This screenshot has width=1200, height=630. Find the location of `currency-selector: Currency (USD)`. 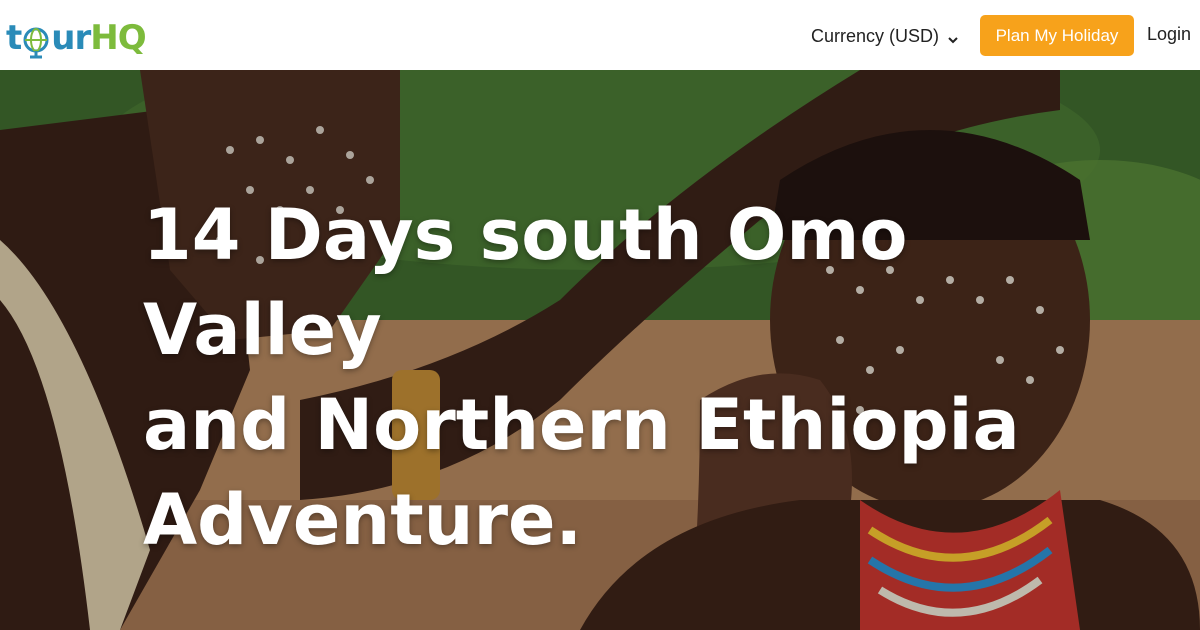

currency-selector: Currency (USD) is located at coordinates (885, 36).